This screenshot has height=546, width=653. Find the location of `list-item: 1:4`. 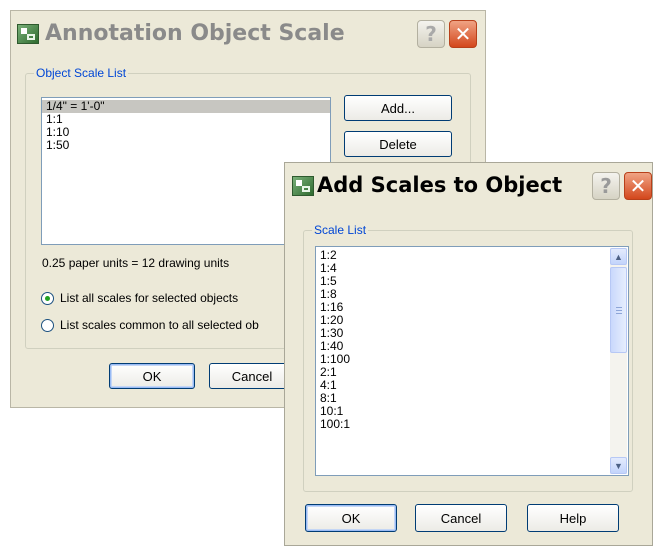

list-item: 1:4 is located at coordinates (462, 268).